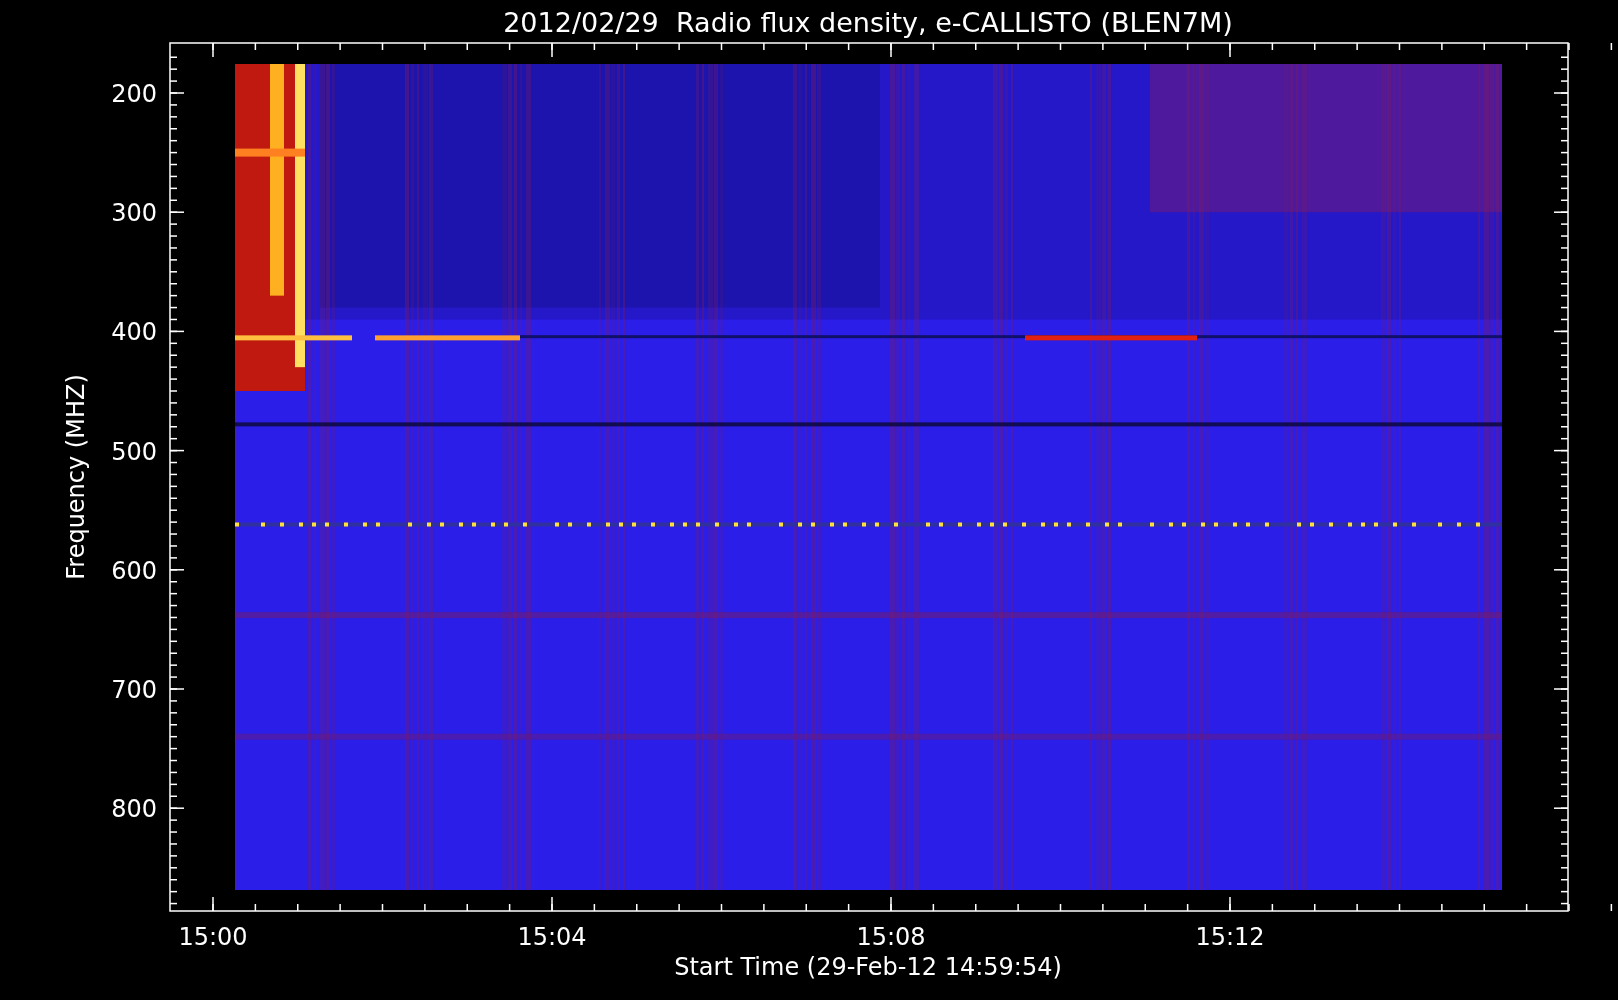 The image size is (1618, 1000). Describe the element at coordinates (134, 213) in the screenshot. I see `y-tick-label: 300` at that location.